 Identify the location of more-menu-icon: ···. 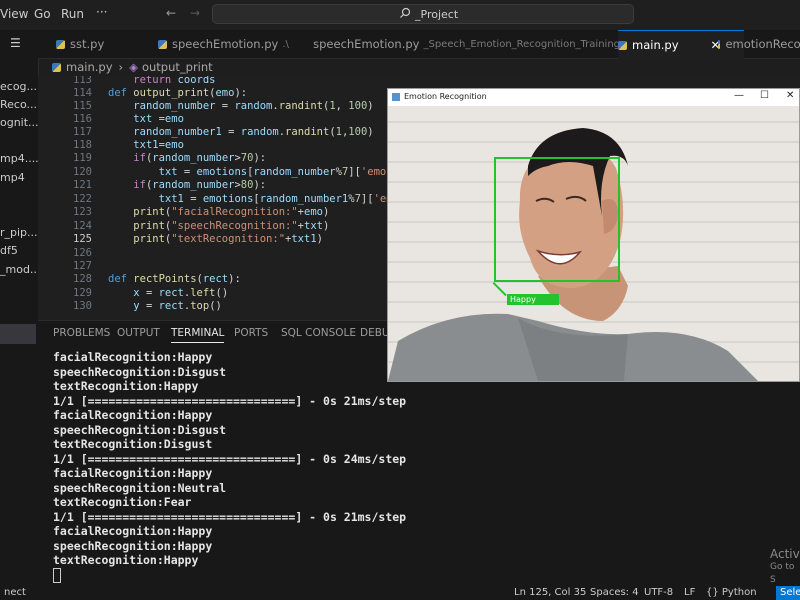
(101, 12).